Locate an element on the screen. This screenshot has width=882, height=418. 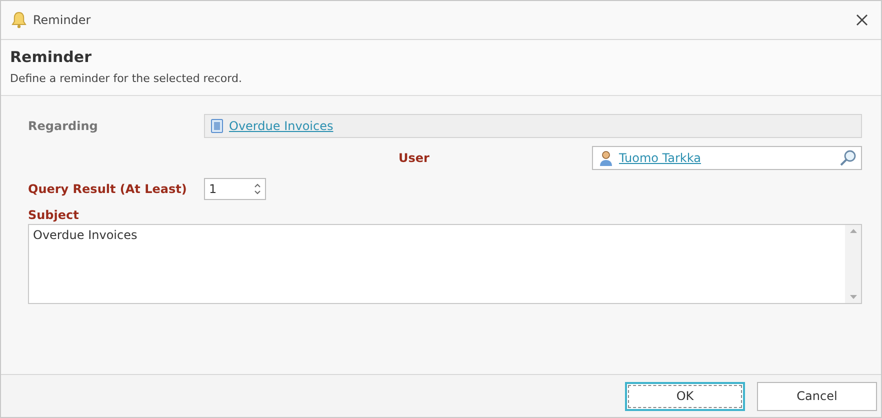
header-title: Reminder is located at coordinates (51, 57).